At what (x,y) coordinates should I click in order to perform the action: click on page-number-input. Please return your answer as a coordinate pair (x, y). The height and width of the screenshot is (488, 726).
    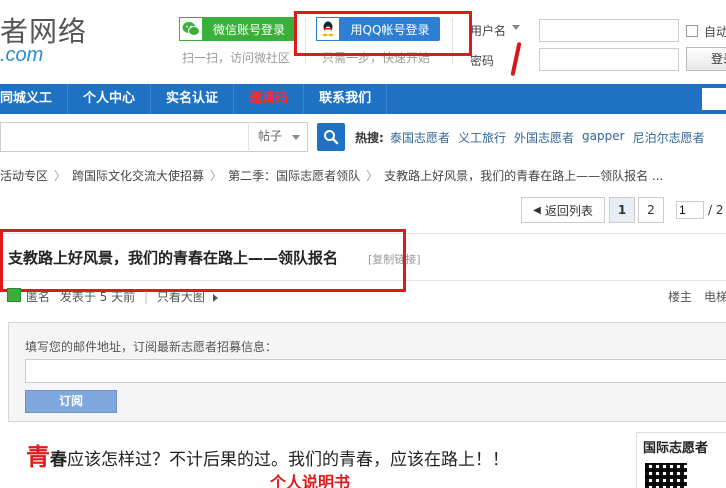
    Looking at the image, I should click on (690, 210).